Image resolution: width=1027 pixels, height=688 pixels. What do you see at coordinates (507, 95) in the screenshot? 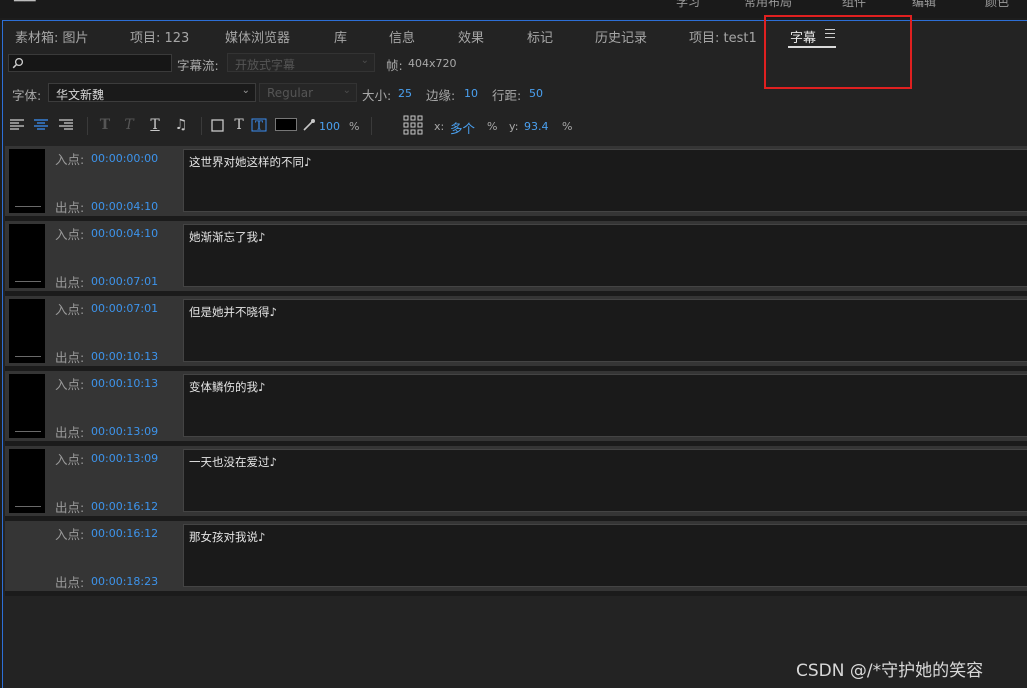
I see `line-spacing-label: 行距:` at bounding box center [507, 95].